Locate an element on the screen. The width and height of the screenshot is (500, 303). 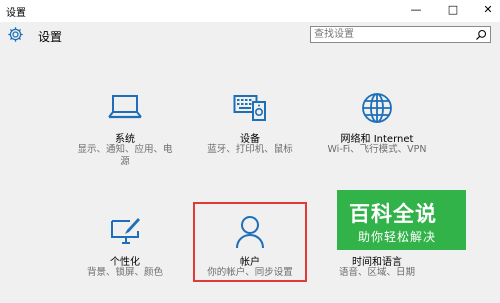
maximize-button: □ is located at coordinates (453, 10).